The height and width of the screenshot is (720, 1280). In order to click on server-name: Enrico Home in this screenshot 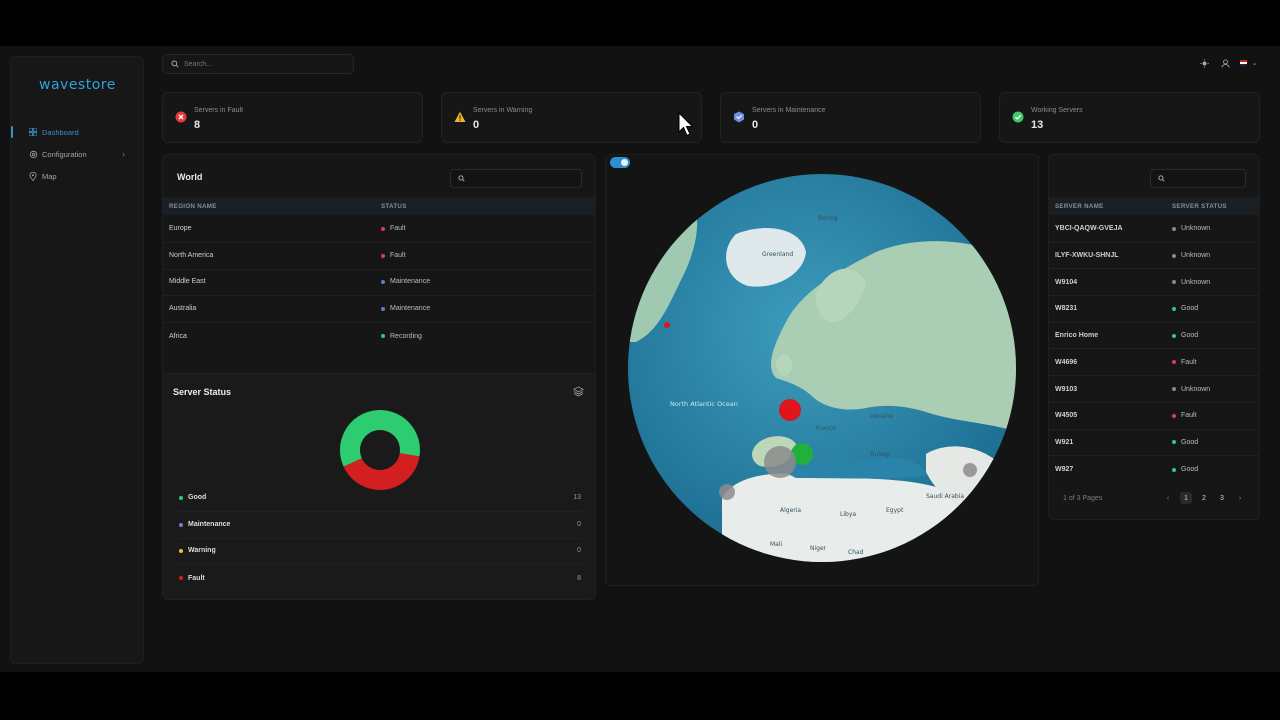, I will do `click(1077, 336)`.